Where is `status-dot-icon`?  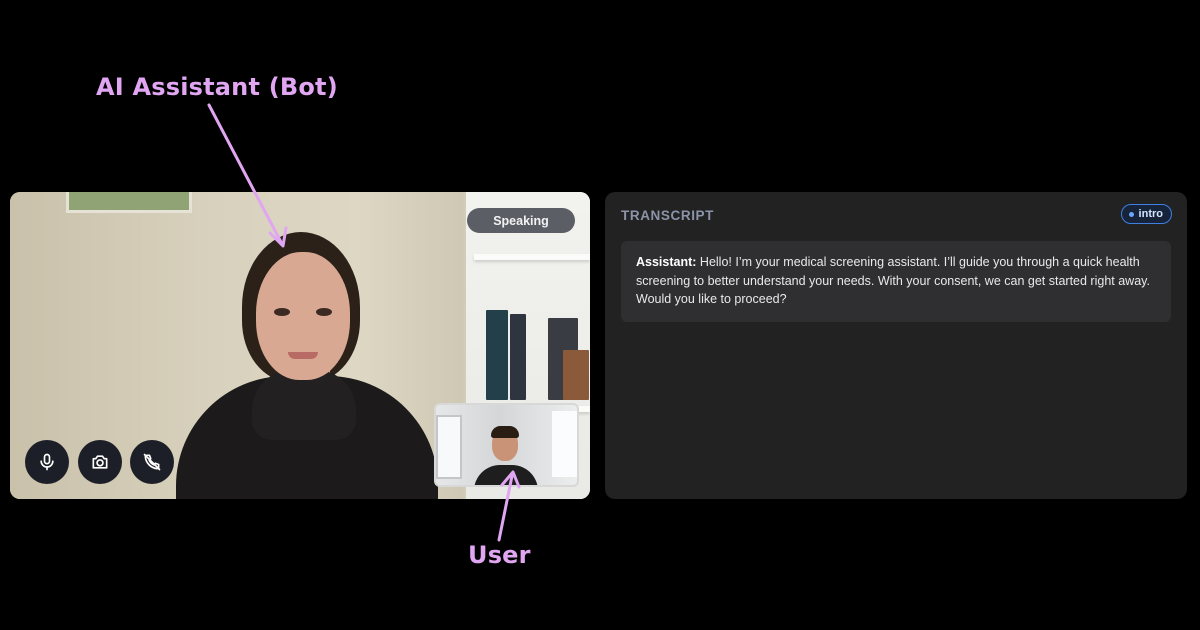
status-dot-icon is located at coordinates (1131, 214).